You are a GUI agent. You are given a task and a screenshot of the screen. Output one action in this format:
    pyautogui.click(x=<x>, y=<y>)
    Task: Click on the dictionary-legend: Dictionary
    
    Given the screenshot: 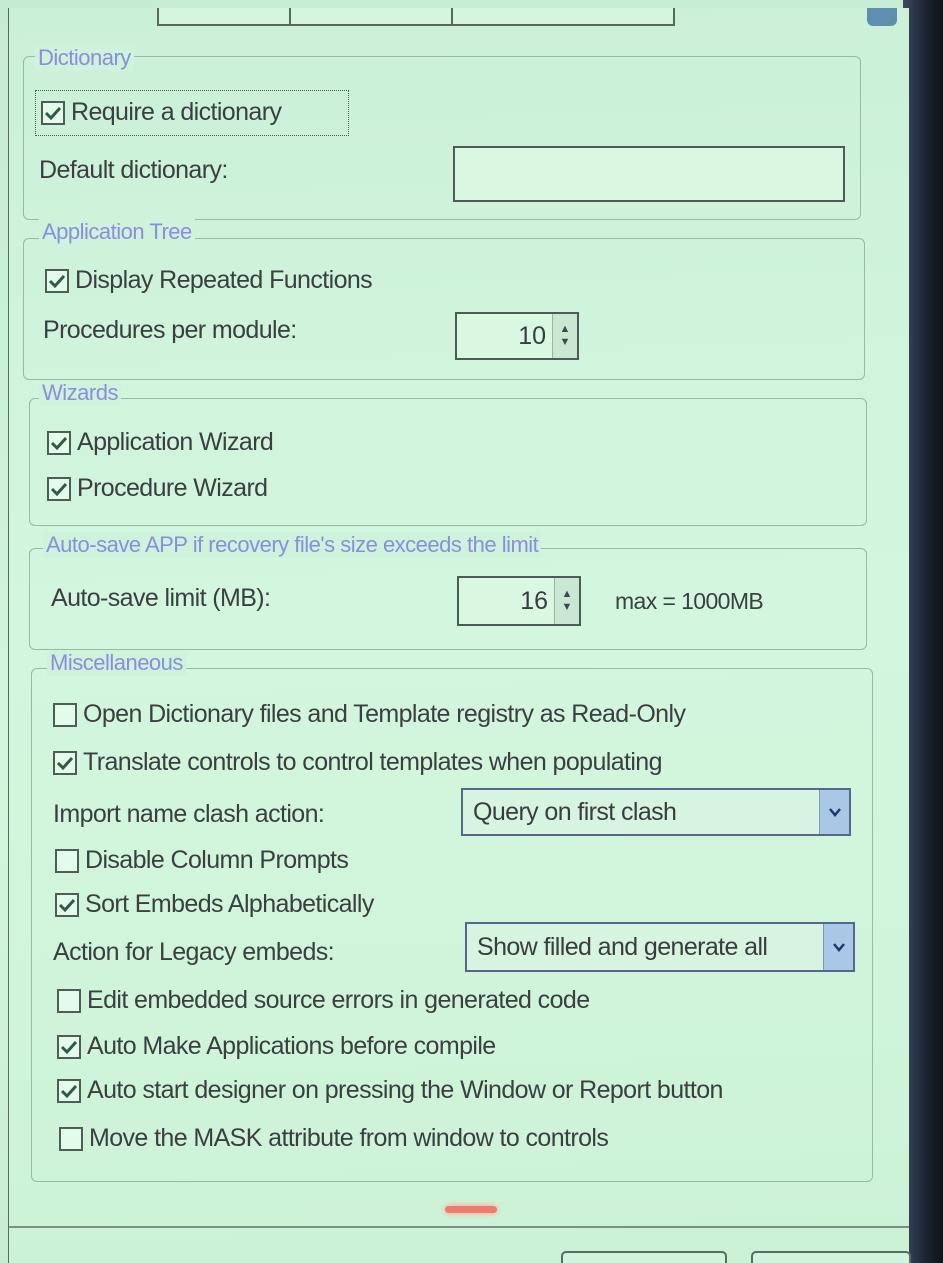 What is the action you would take?
    pyautogui.click(x=84, y=58)
    